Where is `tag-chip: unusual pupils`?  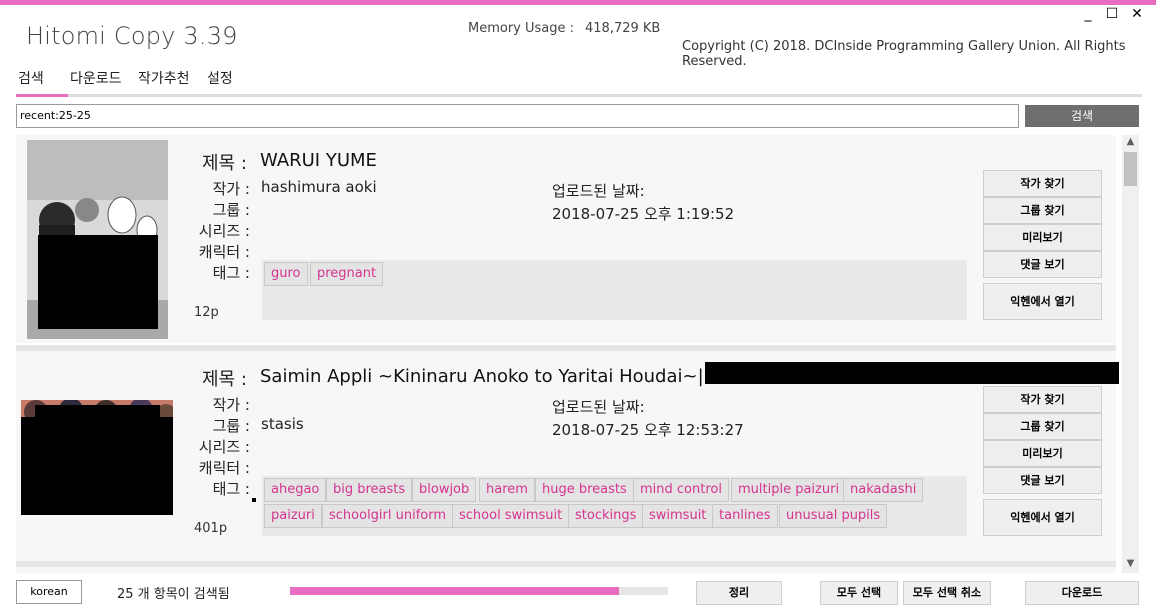
tag-chip: unusual pupils is located at coordinates (833, 516).